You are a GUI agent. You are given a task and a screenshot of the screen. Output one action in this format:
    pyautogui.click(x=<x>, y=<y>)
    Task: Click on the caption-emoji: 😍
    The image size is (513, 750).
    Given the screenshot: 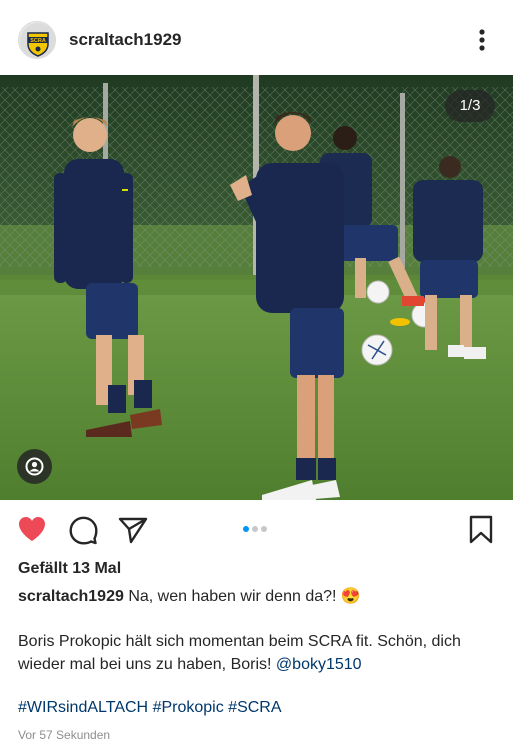 What is the action you would take?
    pyautogui.click(x=350, y=596)
    